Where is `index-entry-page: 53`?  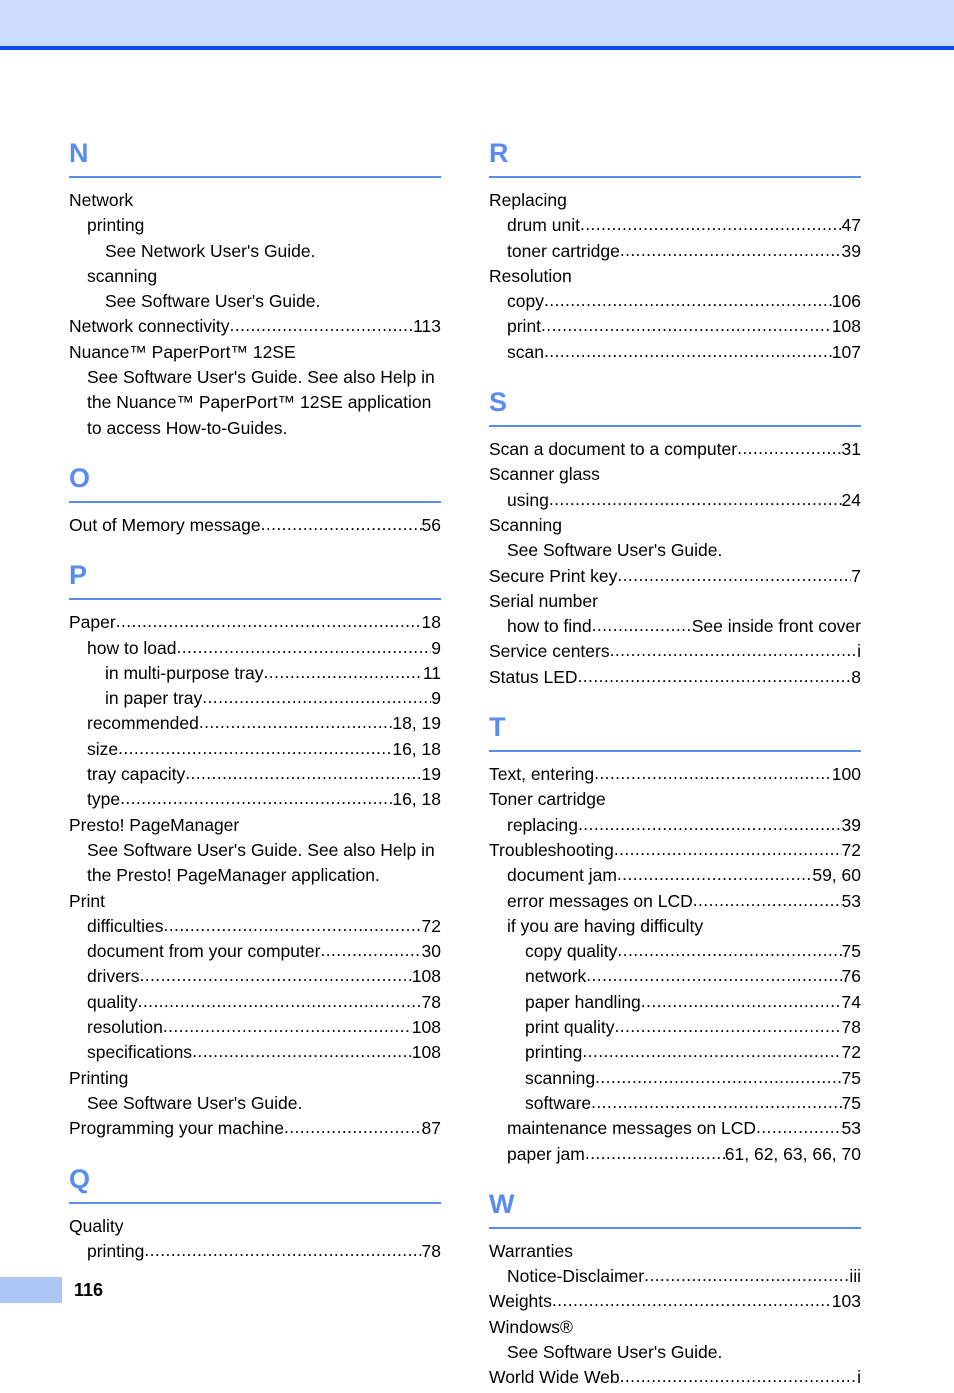
index-entry-page: 53 is located at coordinates (851, 1128).